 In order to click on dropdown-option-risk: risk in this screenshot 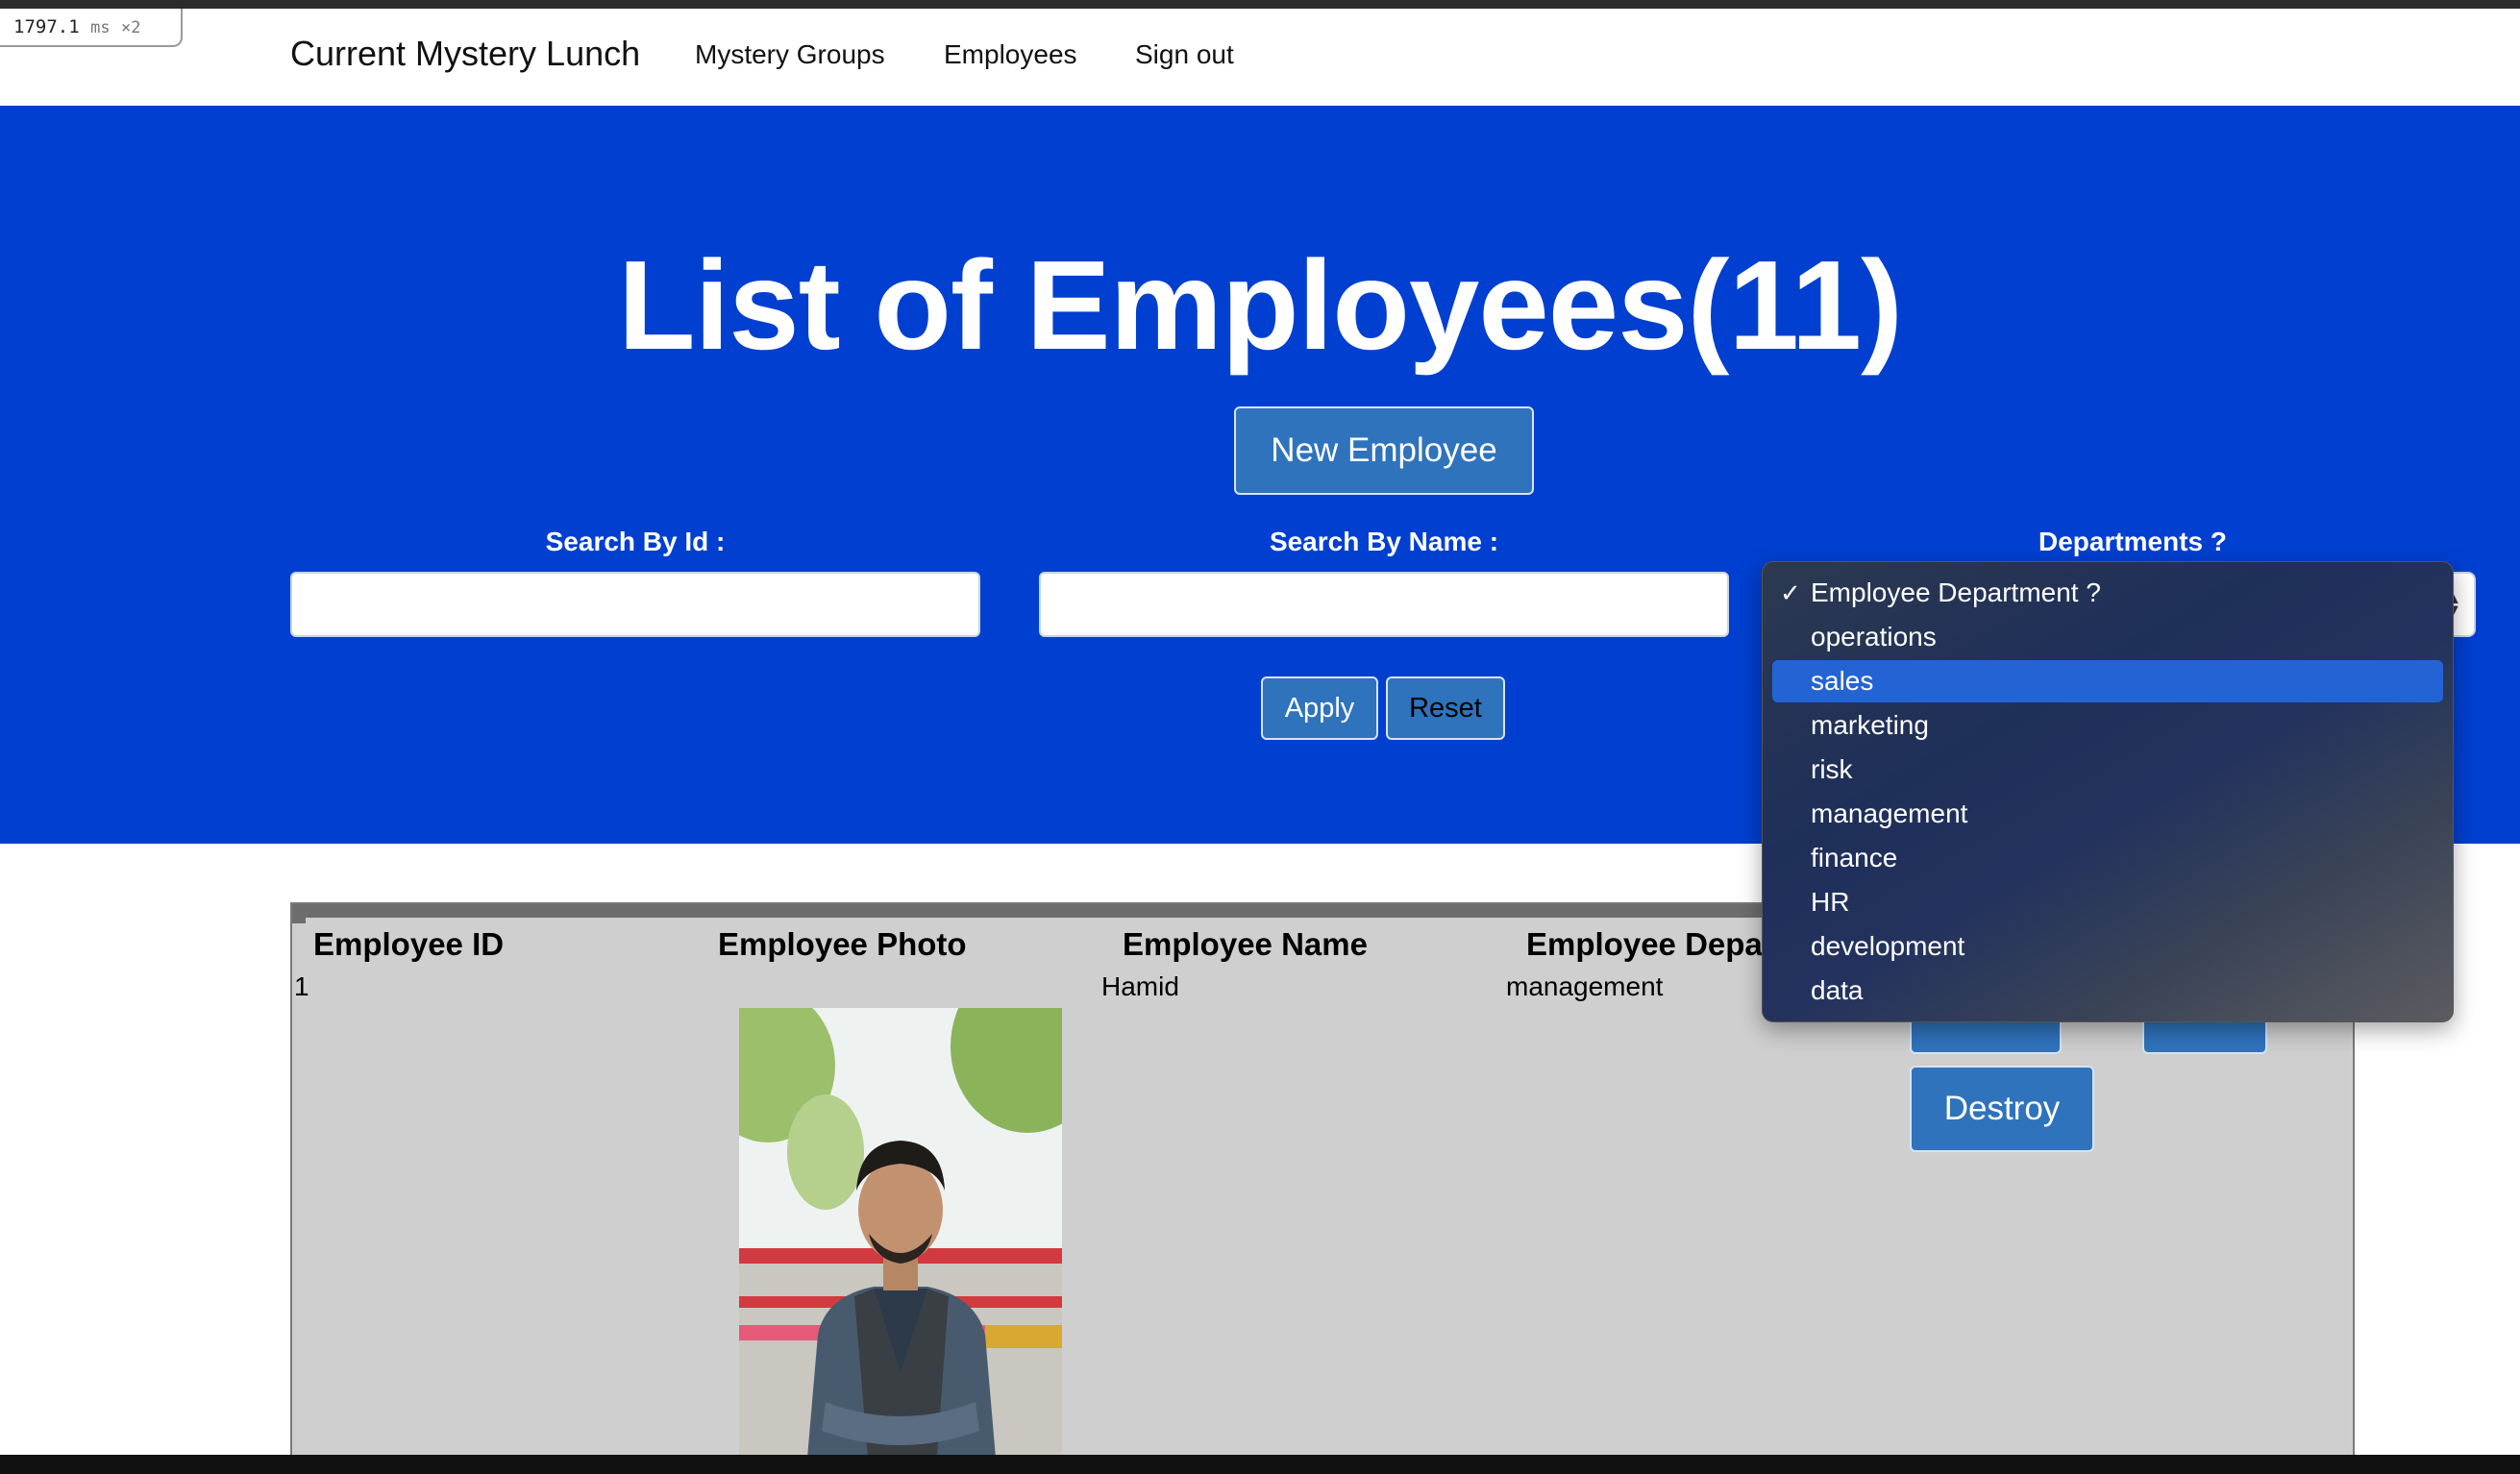, I will do `click(2107, 770)`.